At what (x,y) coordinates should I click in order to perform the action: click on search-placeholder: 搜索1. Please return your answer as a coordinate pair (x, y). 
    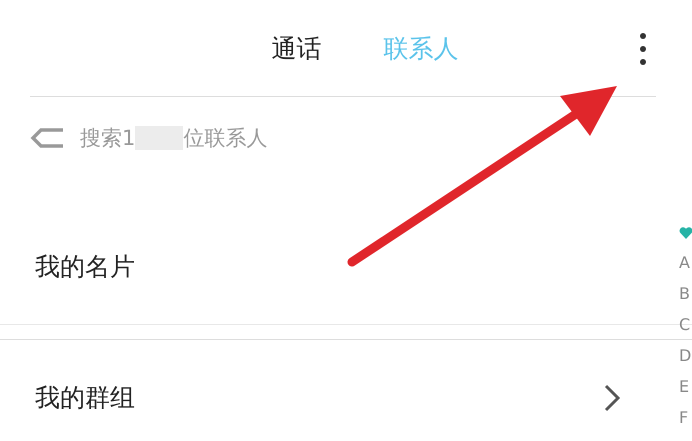
    Looking at the image, I should click on (108, 138).